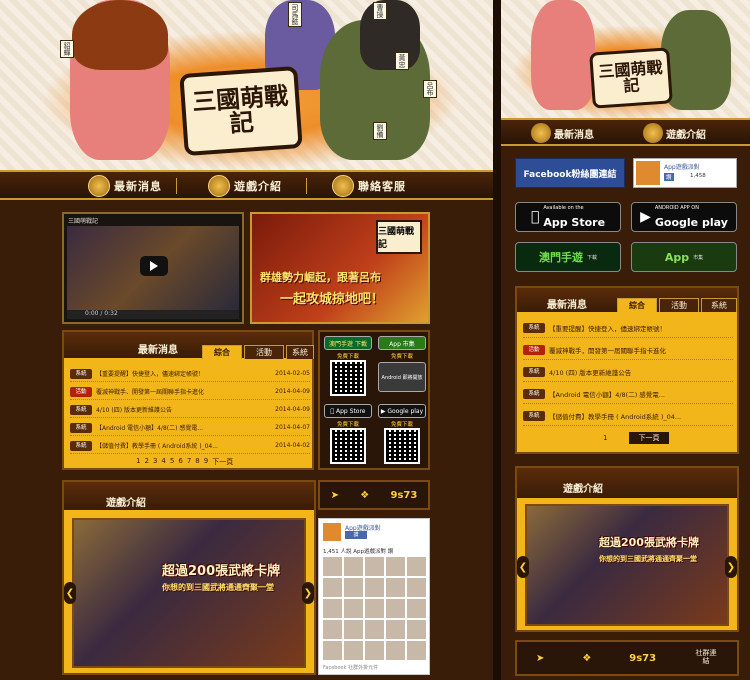 The width and height of the screenshot is (750, 680). I want to click on google-play-button: ▶ Google play, so click(402, 411).